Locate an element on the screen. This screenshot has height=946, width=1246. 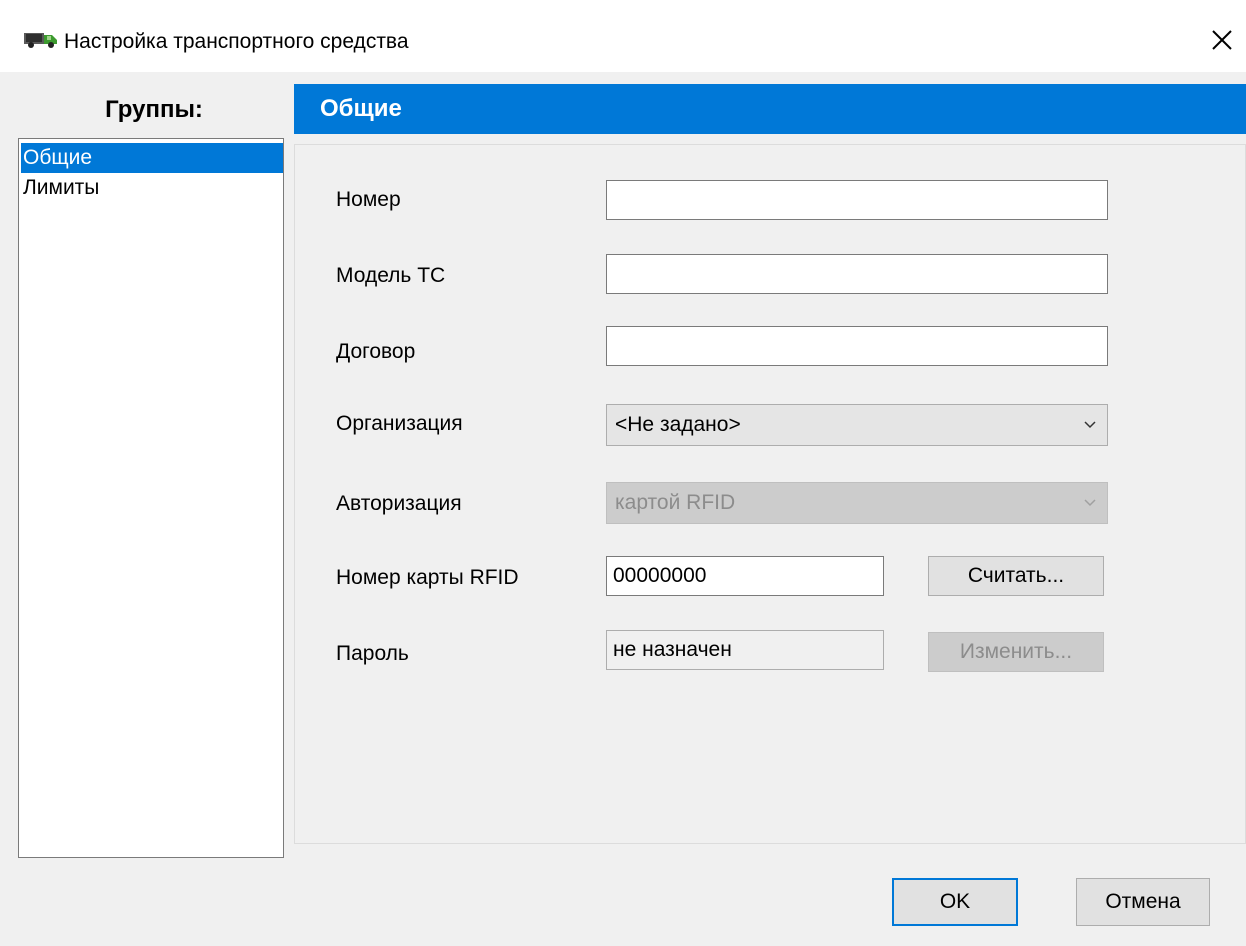
list-item-limits: Лимиты is located at coordinates (152, 188).